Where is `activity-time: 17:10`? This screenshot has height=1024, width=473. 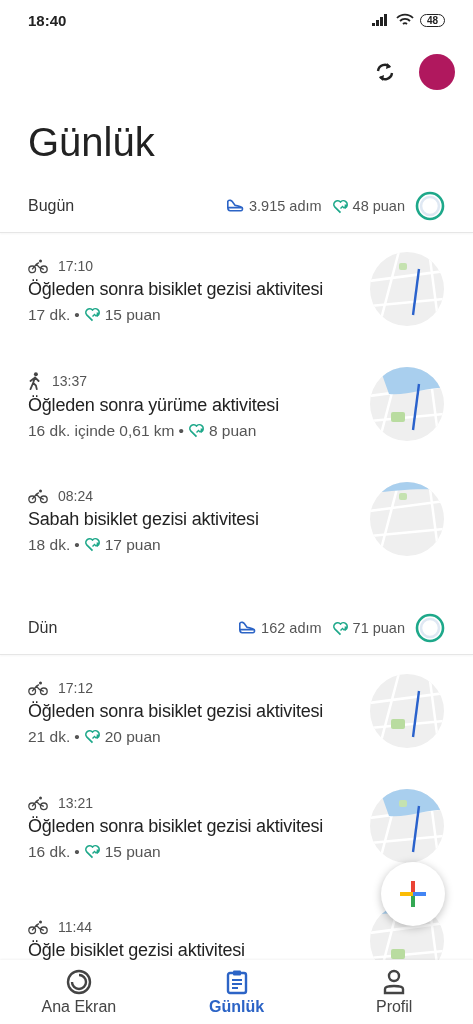
activity-time: 17:10 is located at coordinates (76, 265).